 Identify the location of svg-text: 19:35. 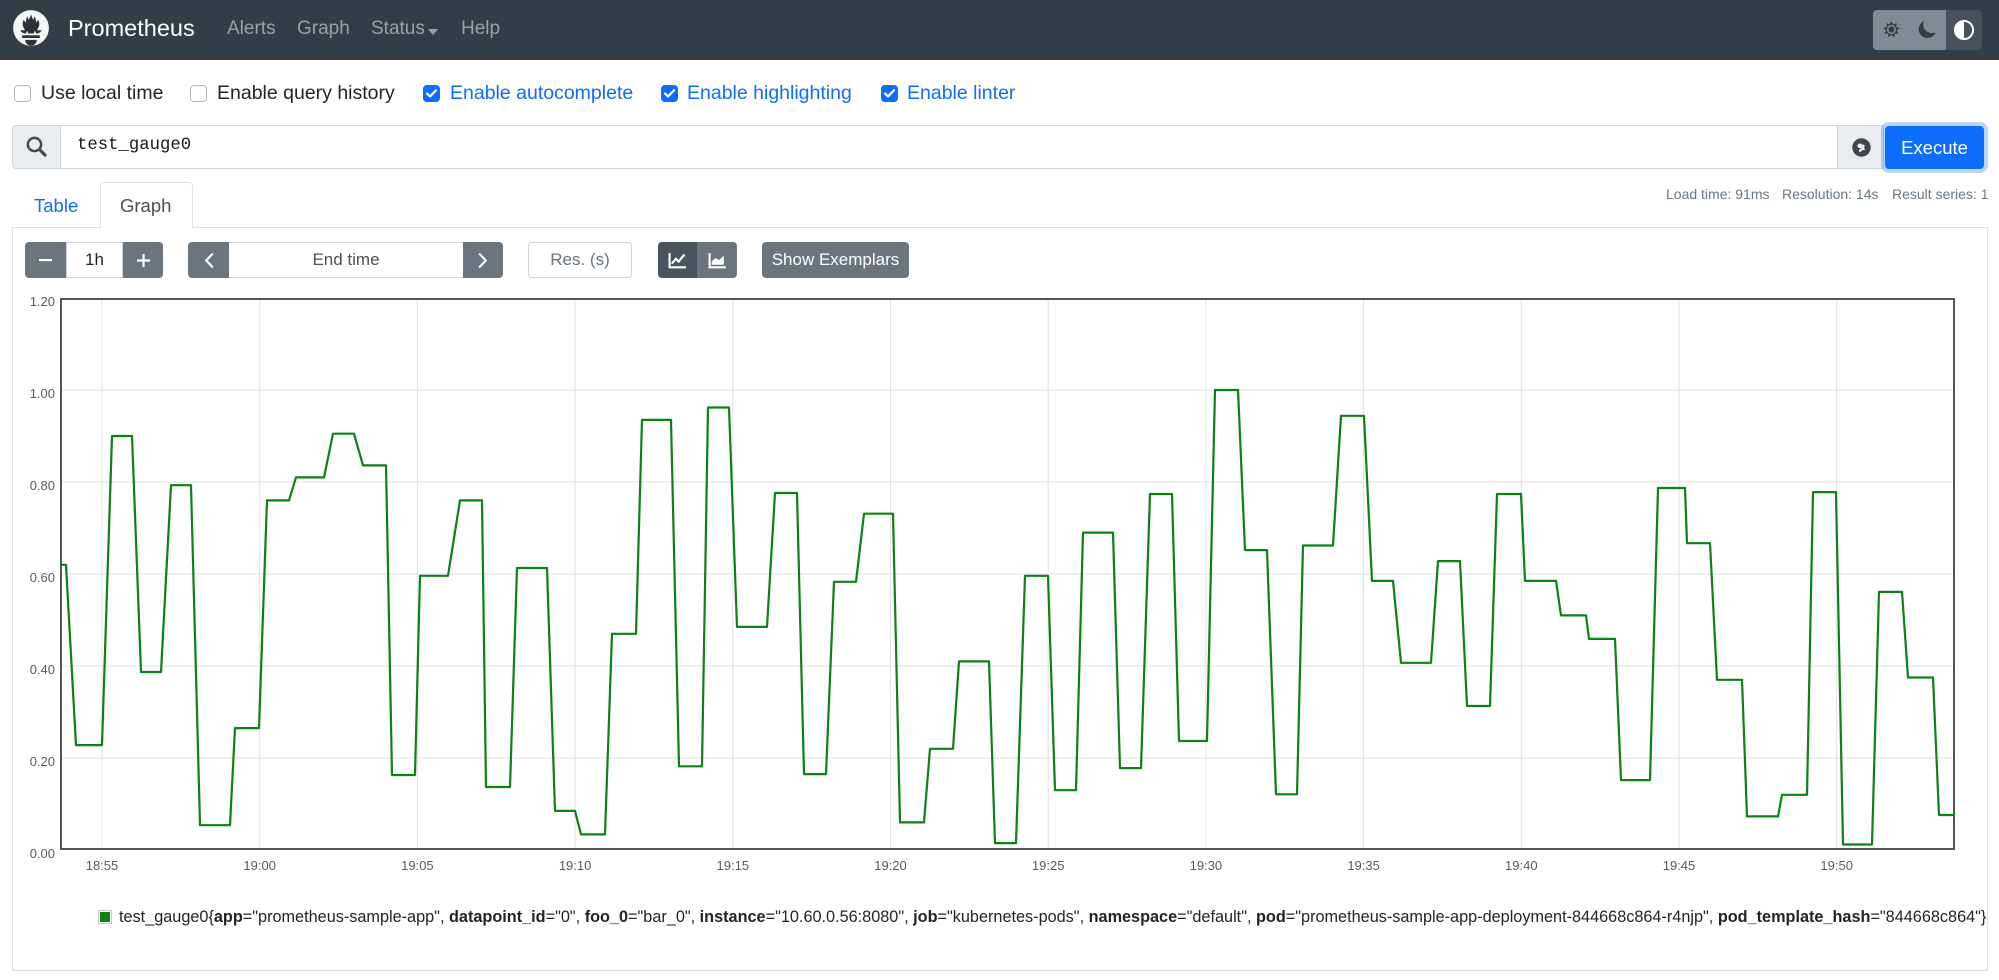
(1363, 865).